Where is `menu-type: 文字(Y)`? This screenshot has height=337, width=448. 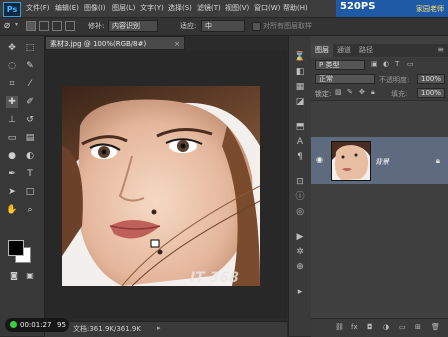 menu-type: 文字(Y) is located at coordinates (152, 8).